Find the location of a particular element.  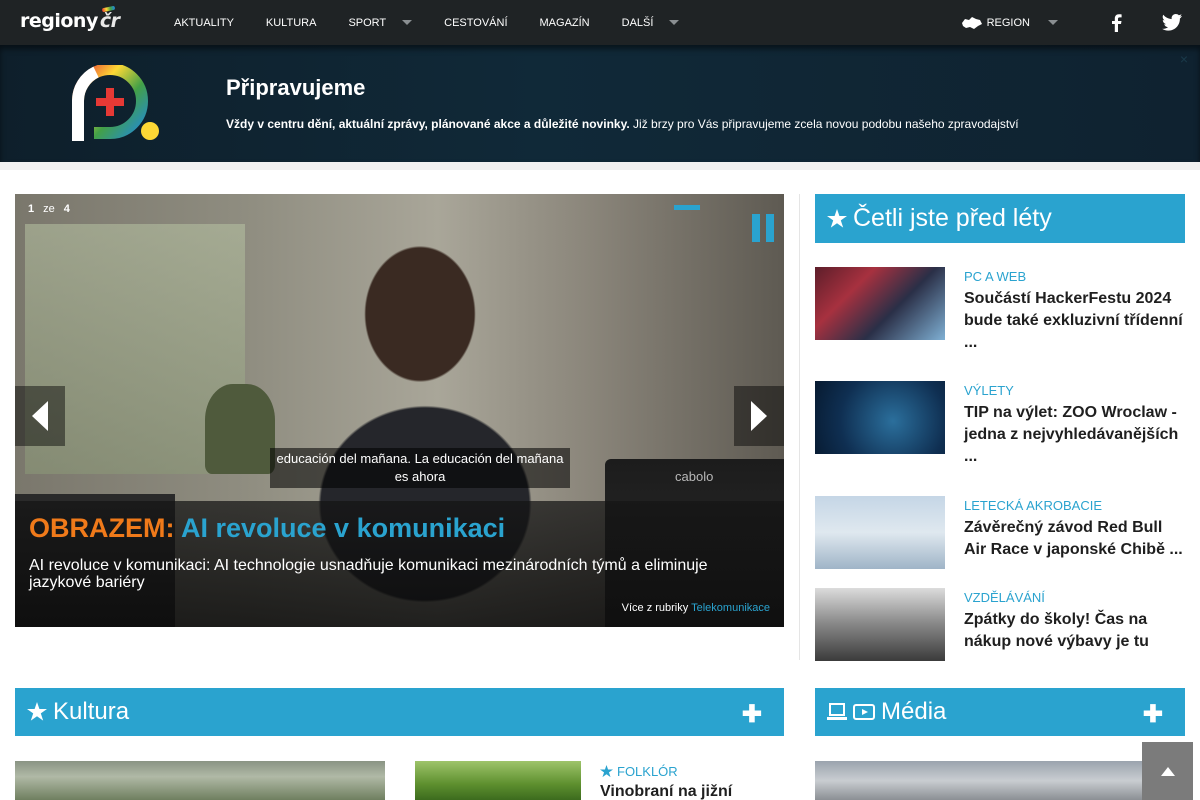

kultura-main-image is located at coordinates (200, 780).